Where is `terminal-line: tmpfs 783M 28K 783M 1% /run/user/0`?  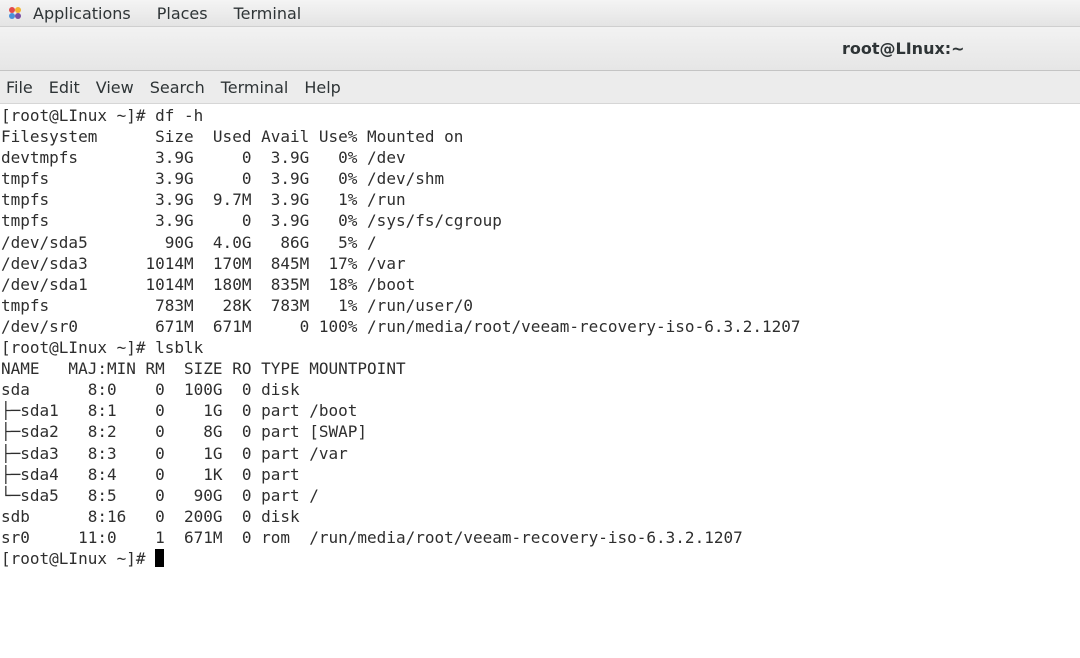
terminal-line: tmpfs 783M 28K 783M 1% /run/user/0 is located at coordinates (237, 305).